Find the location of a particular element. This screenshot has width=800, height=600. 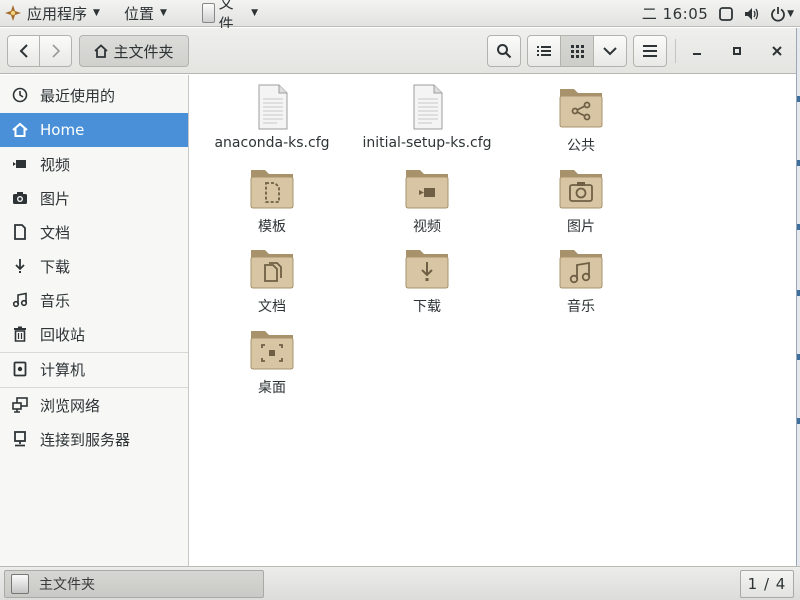

folder-download-icon is located at coordinates (427, 269).